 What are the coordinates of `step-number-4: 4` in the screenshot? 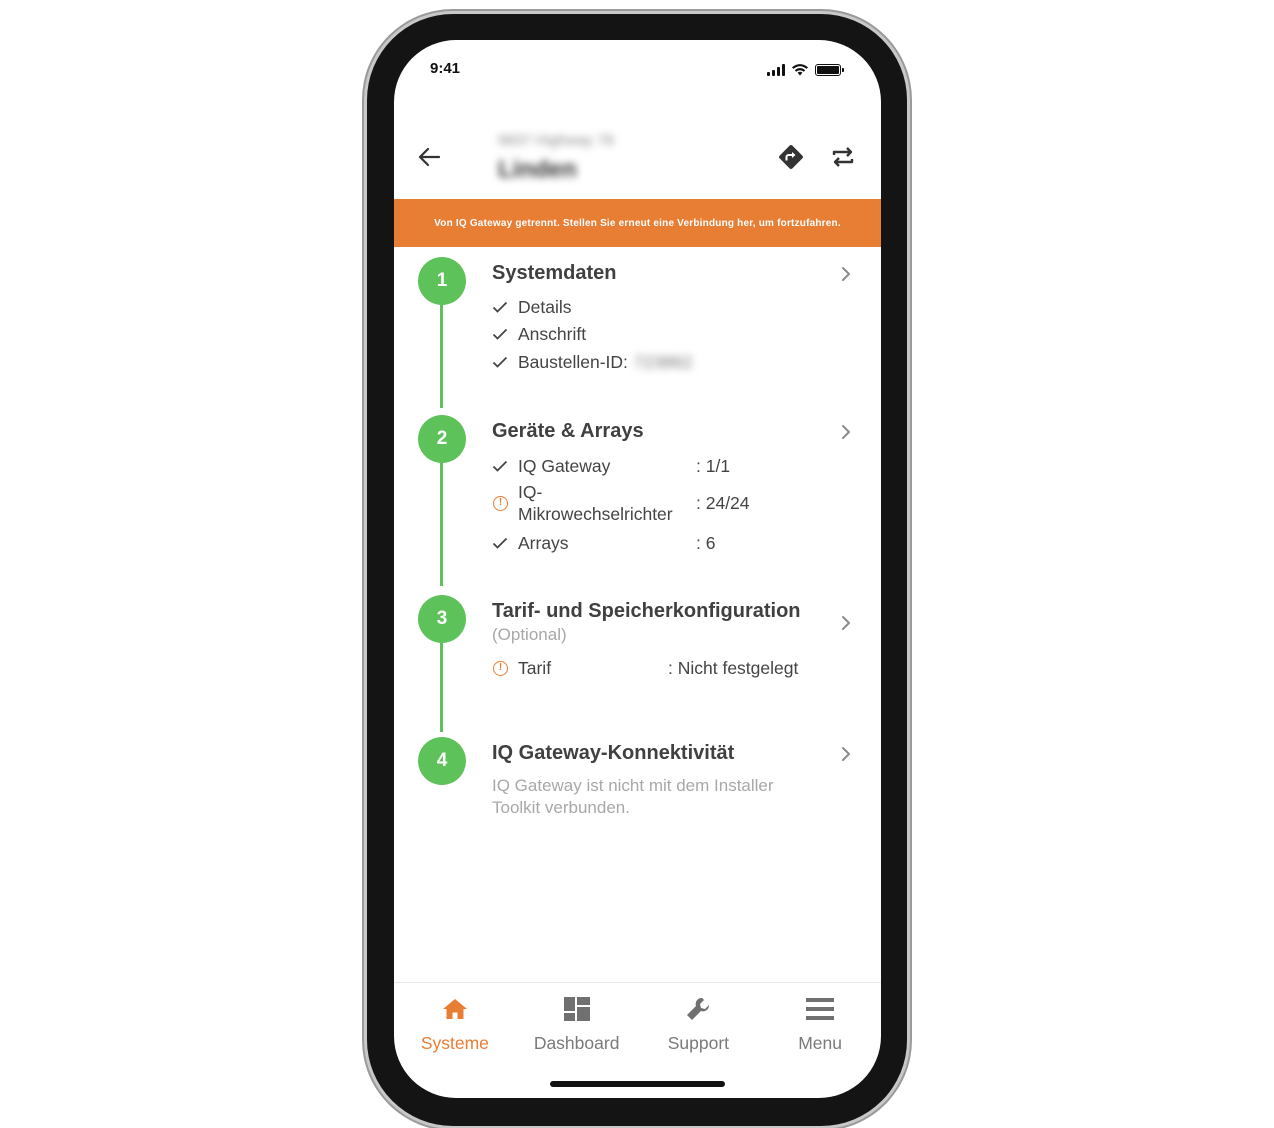 It's located at (442, 761).